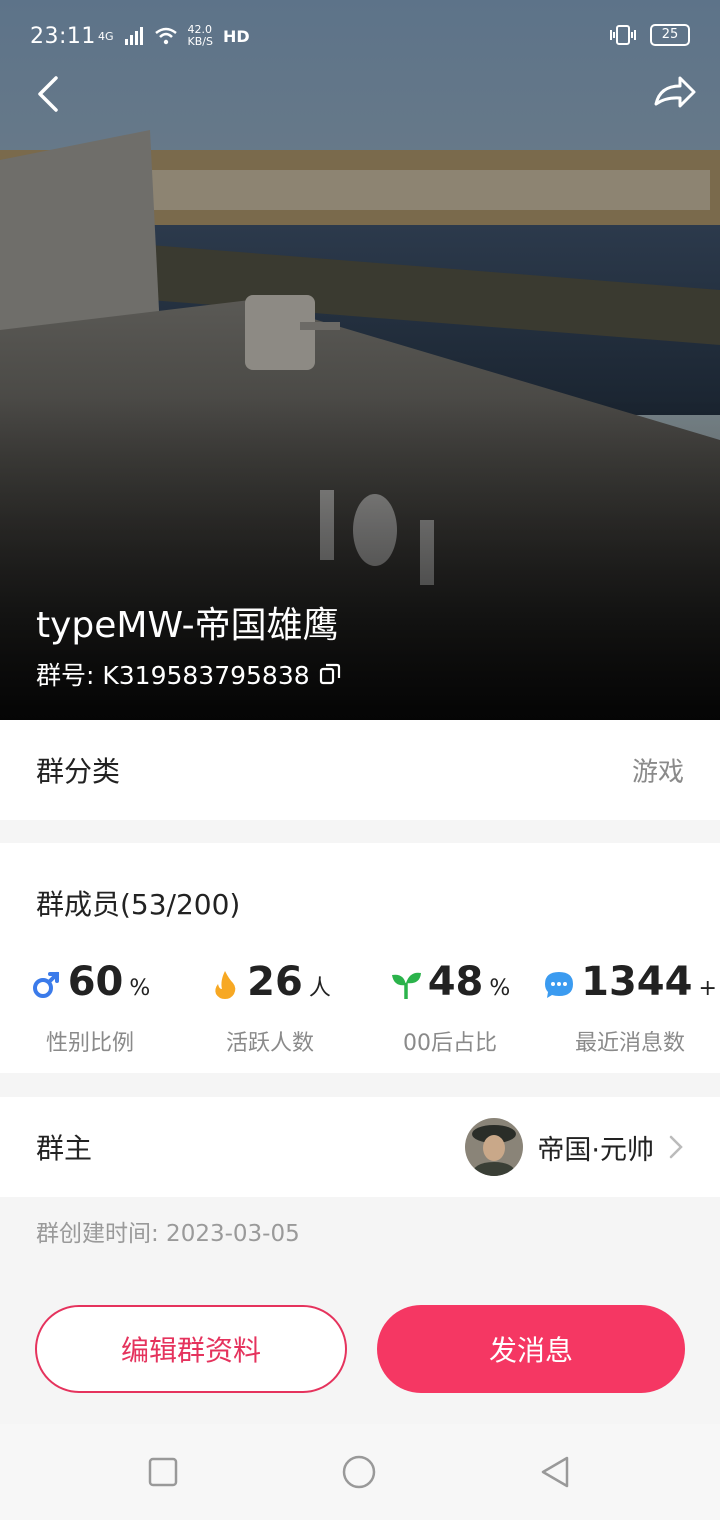 The height and width of the screenshot is (1520, 720). I want to click on signal-icon, so click(133, 36).